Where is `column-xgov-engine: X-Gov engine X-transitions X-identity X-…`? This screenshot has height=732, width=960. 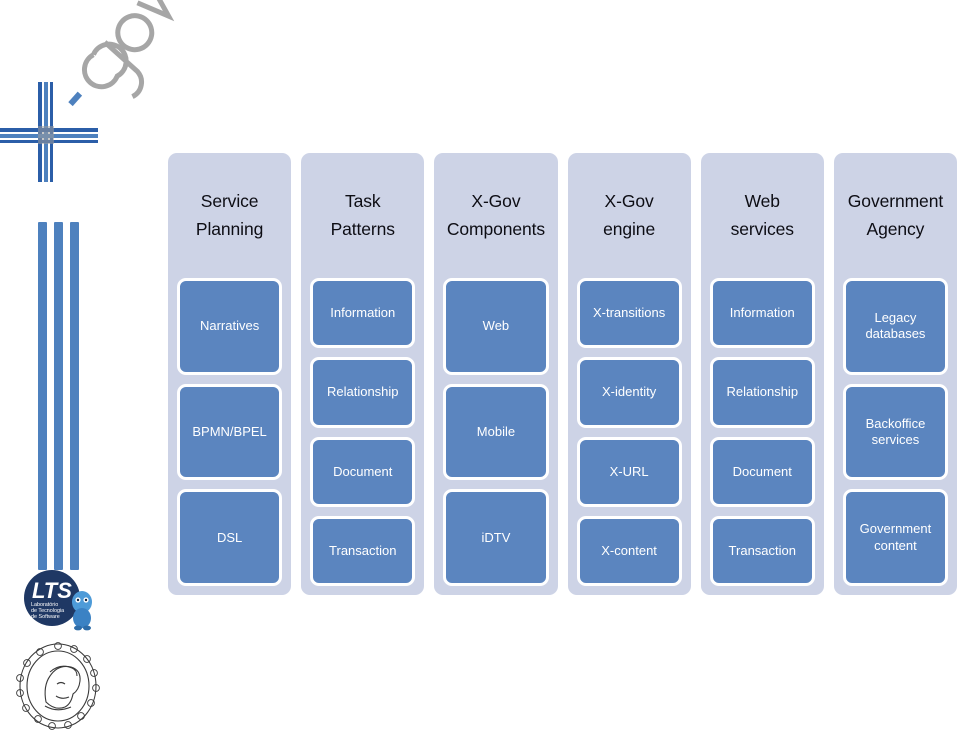 column-xgov-engine: X-Gov engine X-transitions X-identity X-… is located at coordinates (629, 374).